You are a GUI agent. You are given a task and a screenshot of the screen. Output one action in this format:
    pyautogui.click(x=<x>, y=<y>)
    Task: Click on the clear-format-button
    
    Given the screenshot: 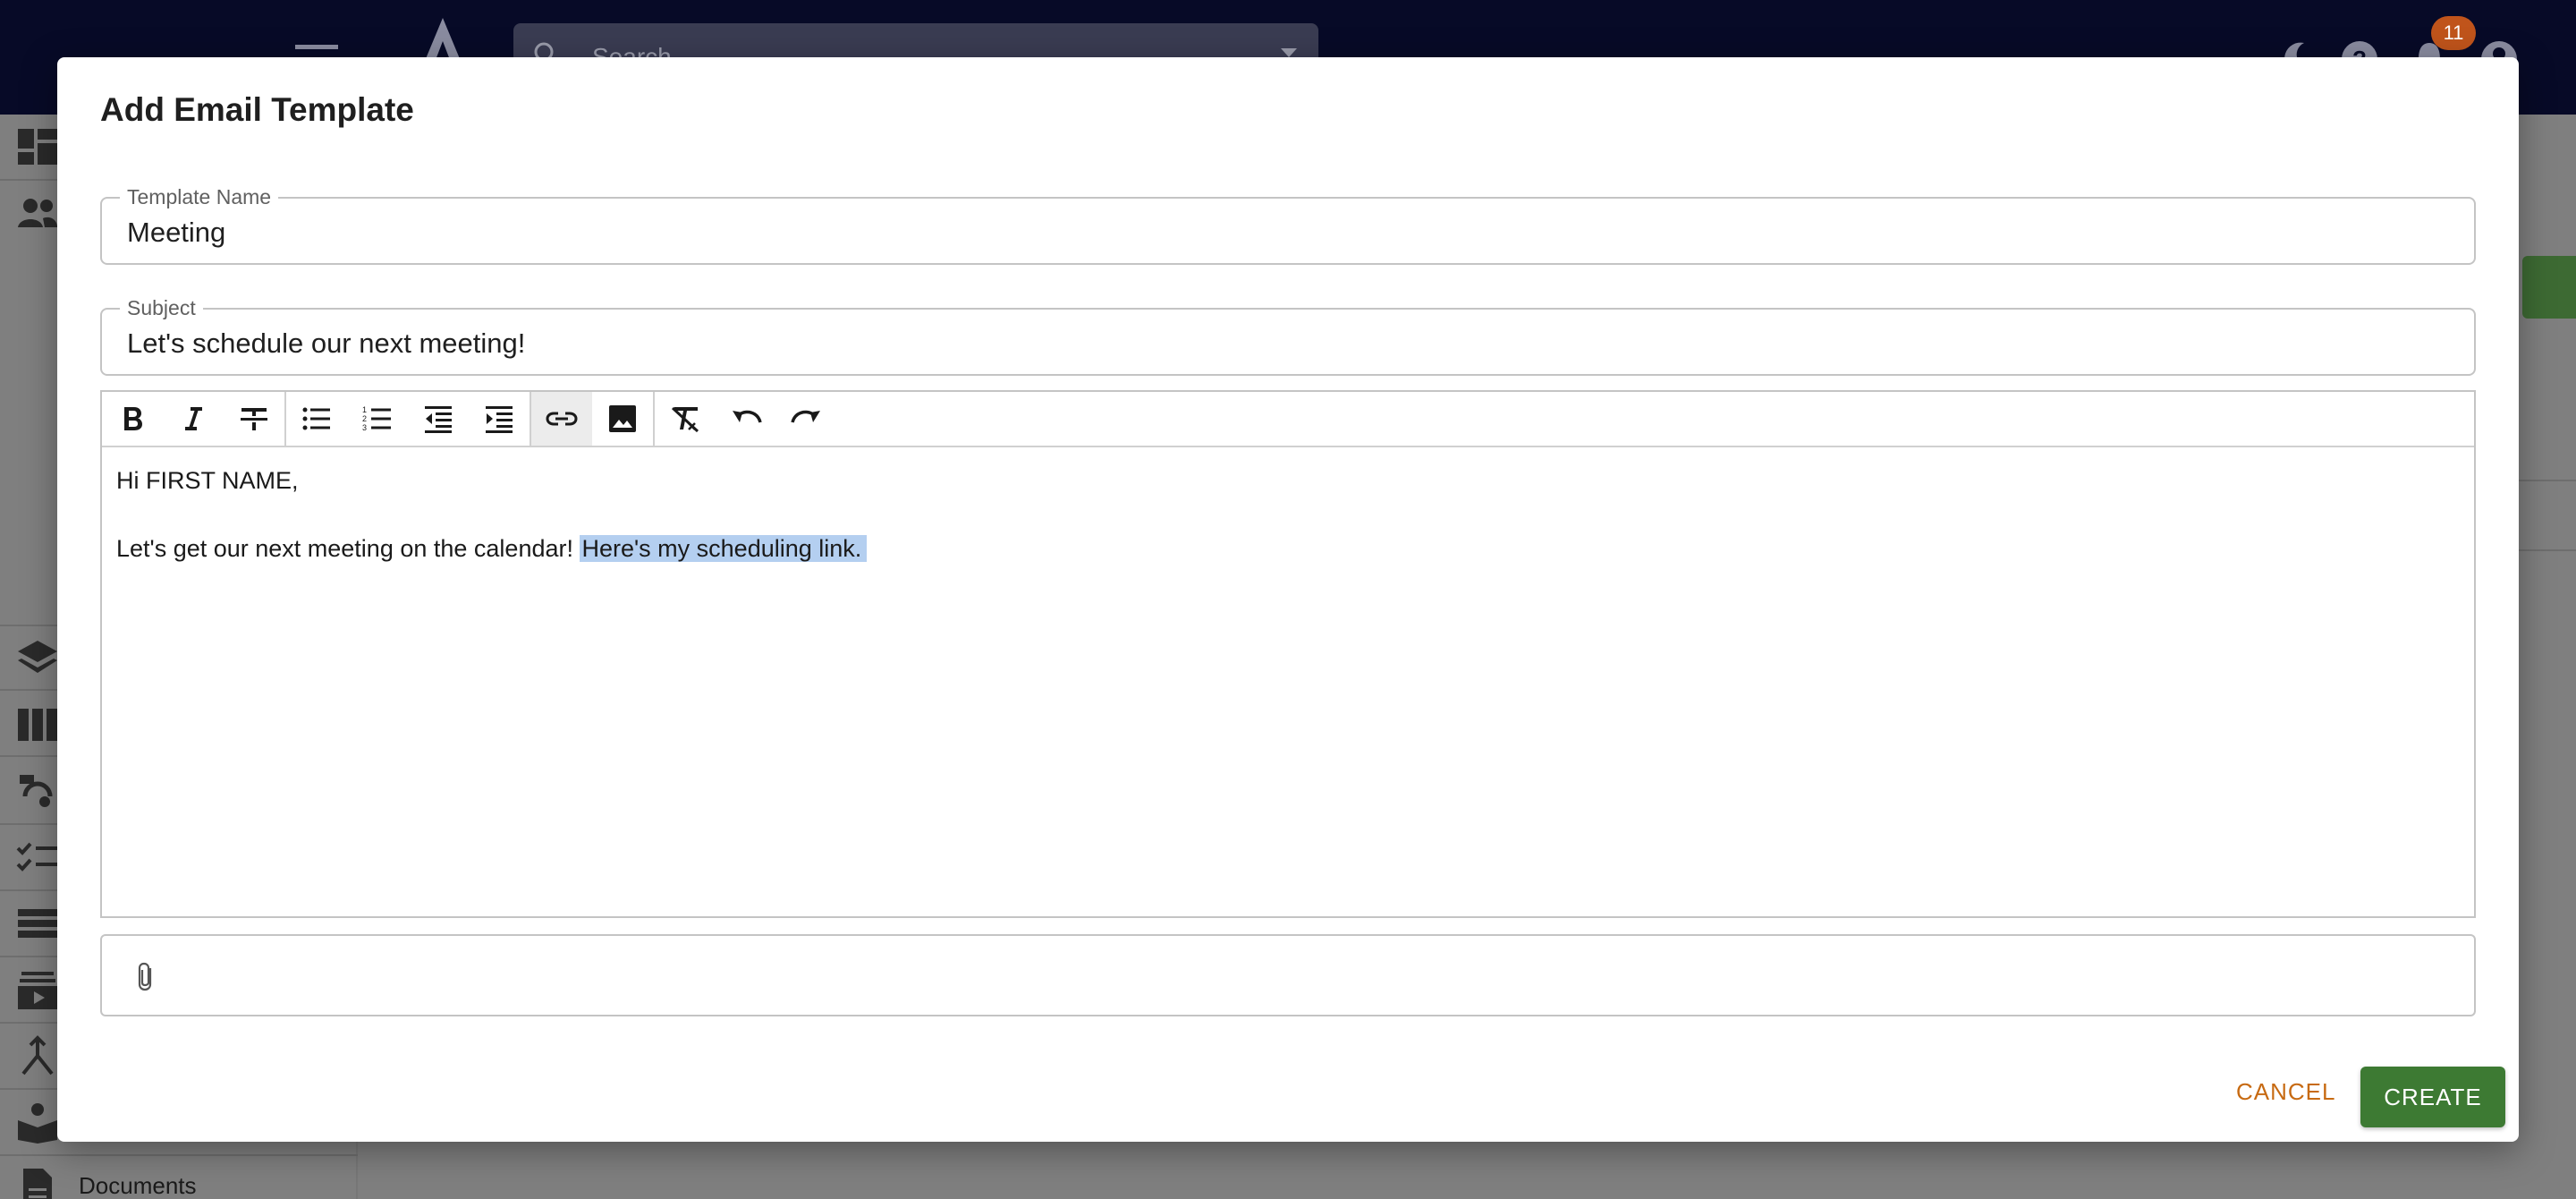 What is the action you would take?
    pyautogui.click(x=685, y=419)
    